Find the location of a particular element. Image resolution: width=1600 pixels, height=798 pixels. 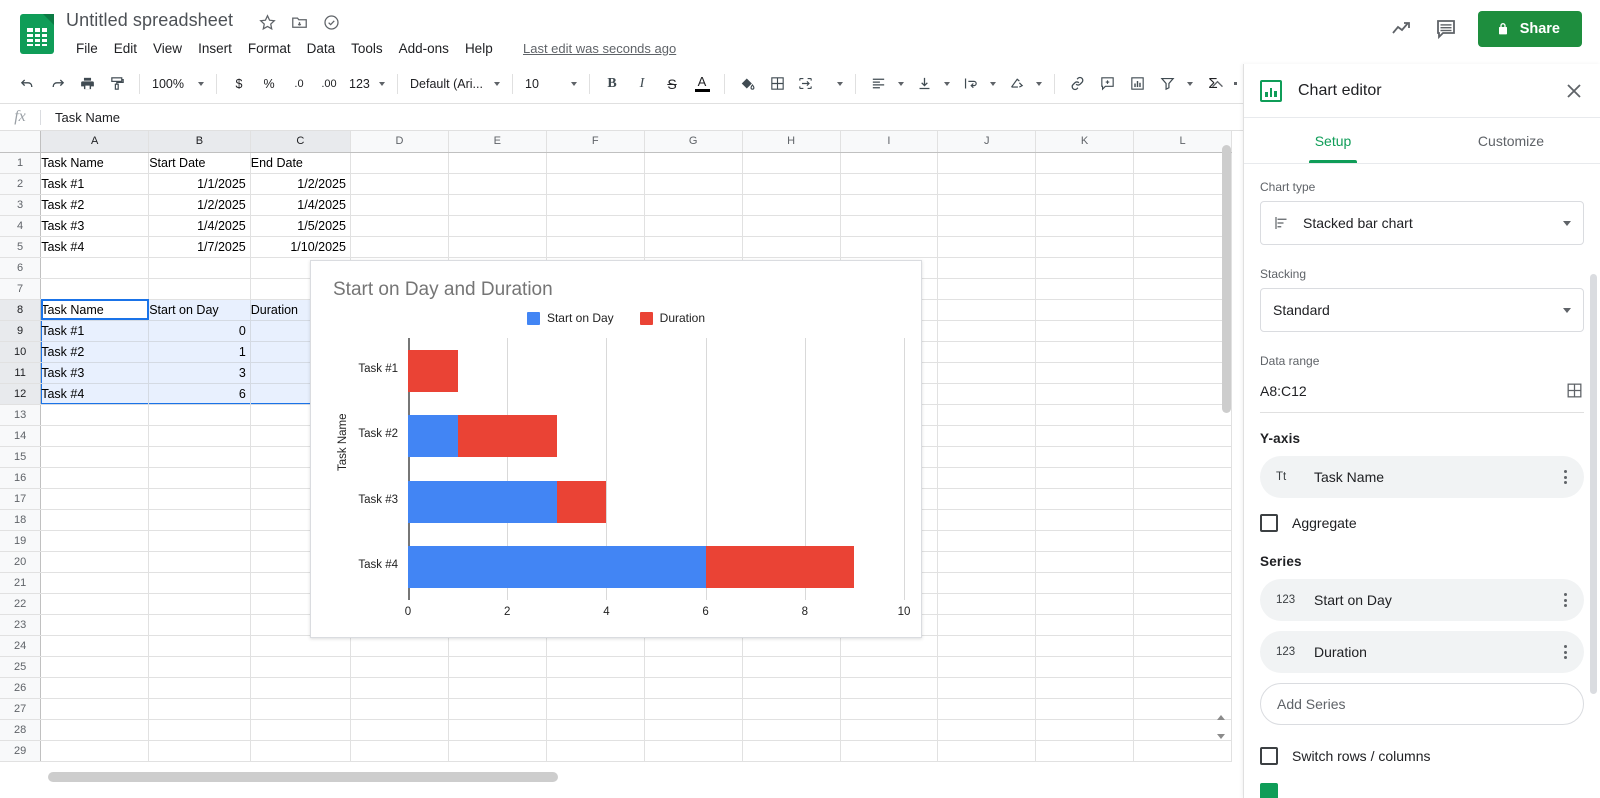

cell-J24 is located at coordinates (987, 646).